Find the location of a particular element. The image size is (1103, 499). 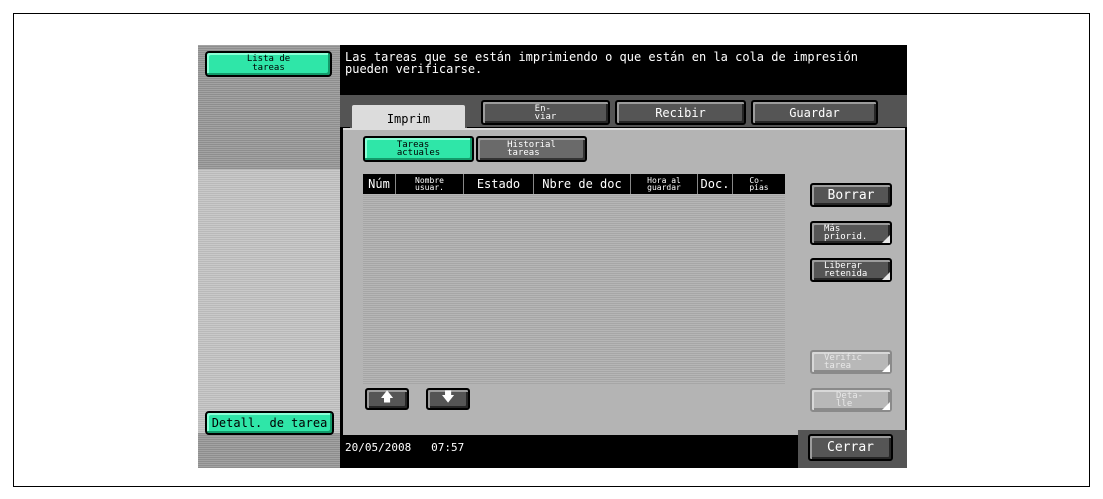

release-held-button: Liberar retenida is located at coordinates (851, 270).